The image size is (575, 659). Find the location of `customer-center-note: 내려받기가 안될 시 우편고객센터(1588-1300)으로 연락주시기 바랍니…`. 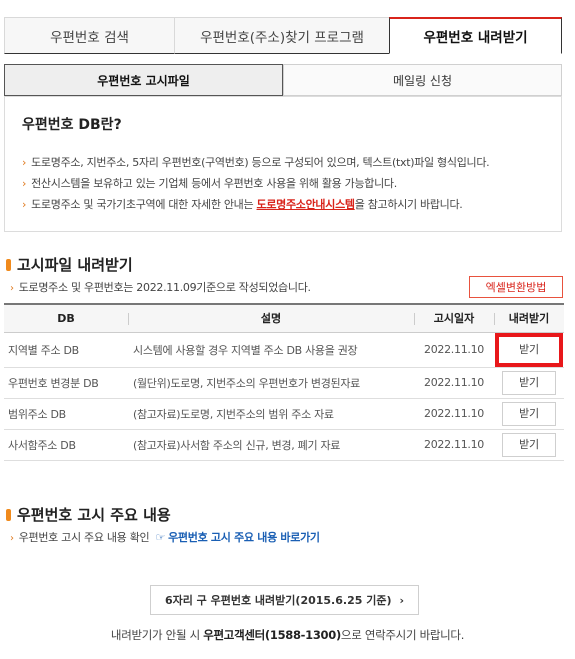

customer-center-note: 내려받기가 안될 시 우편고객센터(1588-1300)으로 연락주시기 바랍니… is located at coordinates (287, 635).